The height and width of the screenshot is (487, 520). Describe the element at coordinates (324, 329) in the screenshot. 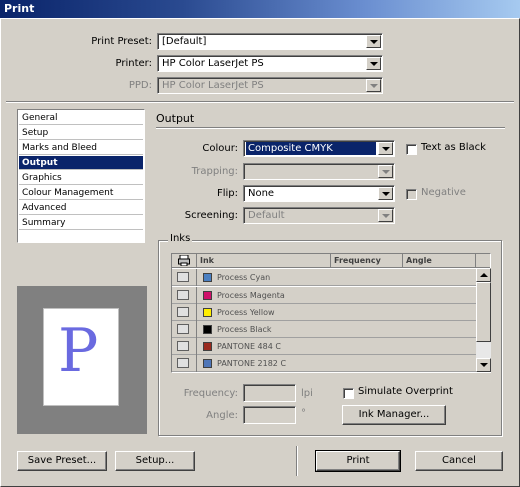

I see `ink-row: Process Black` at that location.